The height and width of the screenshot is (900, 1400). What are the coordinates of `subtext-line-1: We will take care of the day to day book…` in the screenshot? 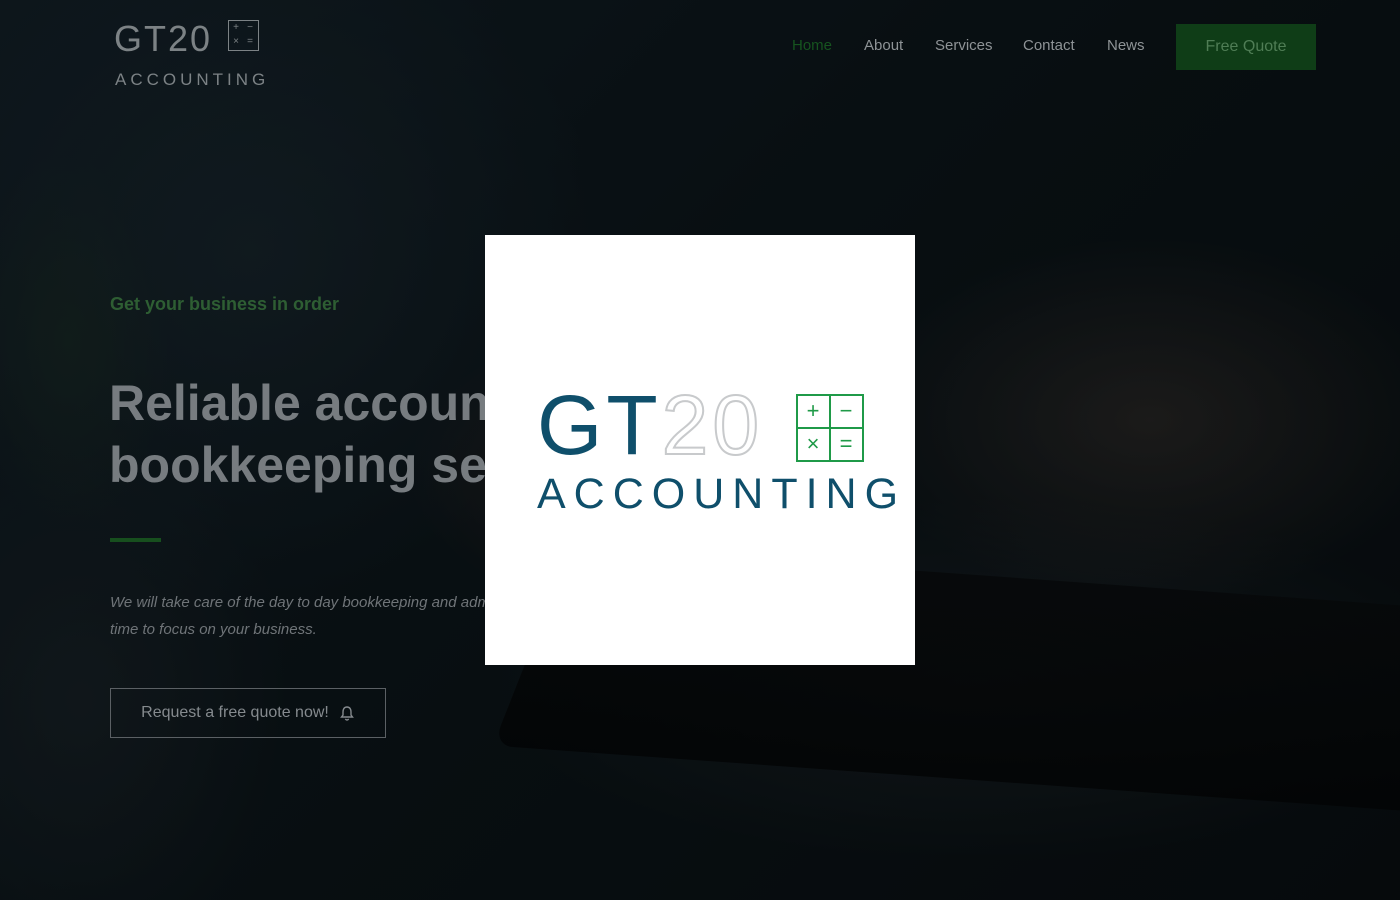 It's located at (298, 602).